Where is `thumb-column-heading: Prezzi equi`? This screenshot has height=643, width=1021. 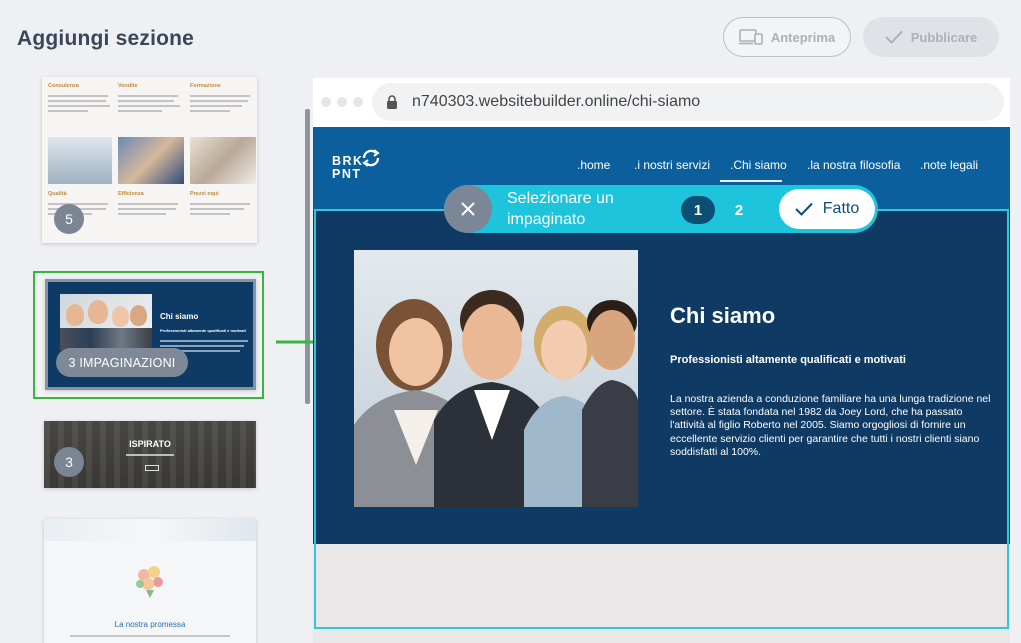 thumb-column-heading: Prezzi equi is located at coordinates (204, 194).